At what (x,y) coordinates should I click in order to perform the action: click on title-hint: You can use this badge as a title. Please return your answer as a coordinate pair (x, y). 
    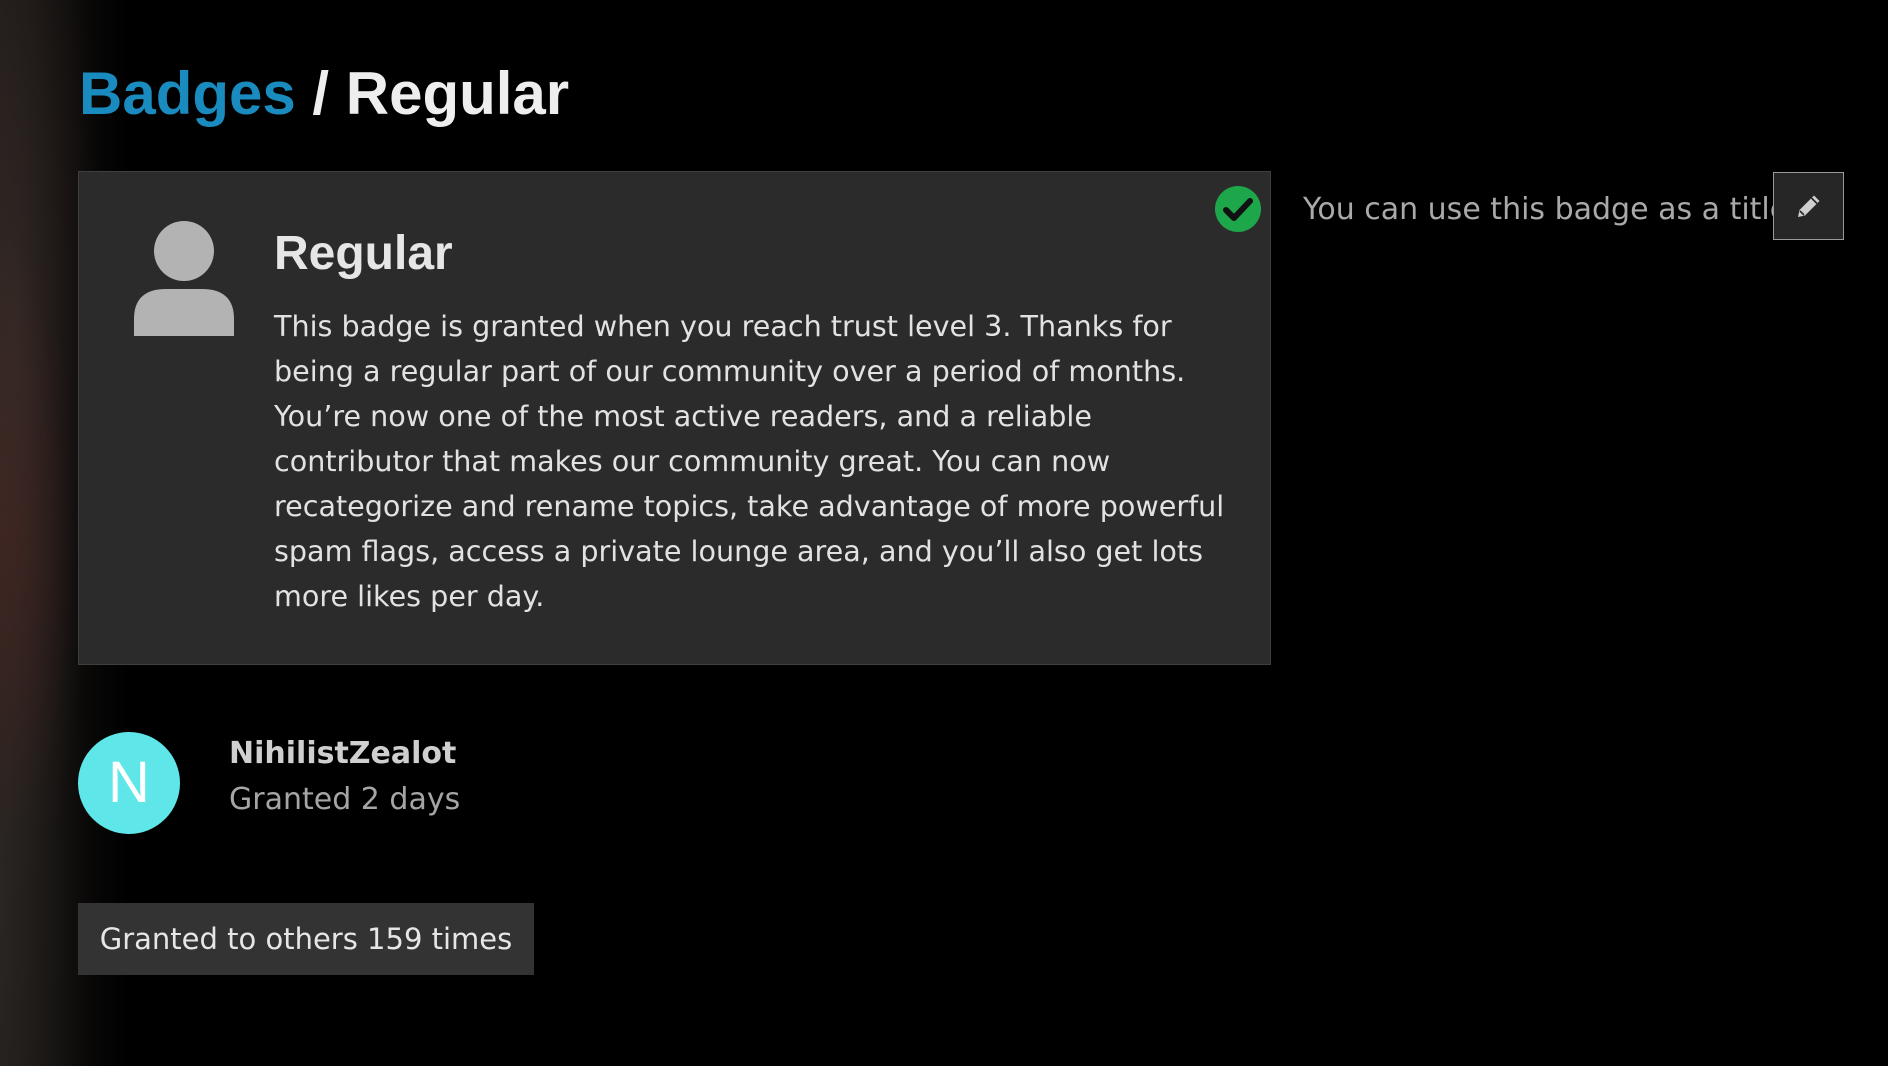
    Looking at the image, I should click on (1546, 209).